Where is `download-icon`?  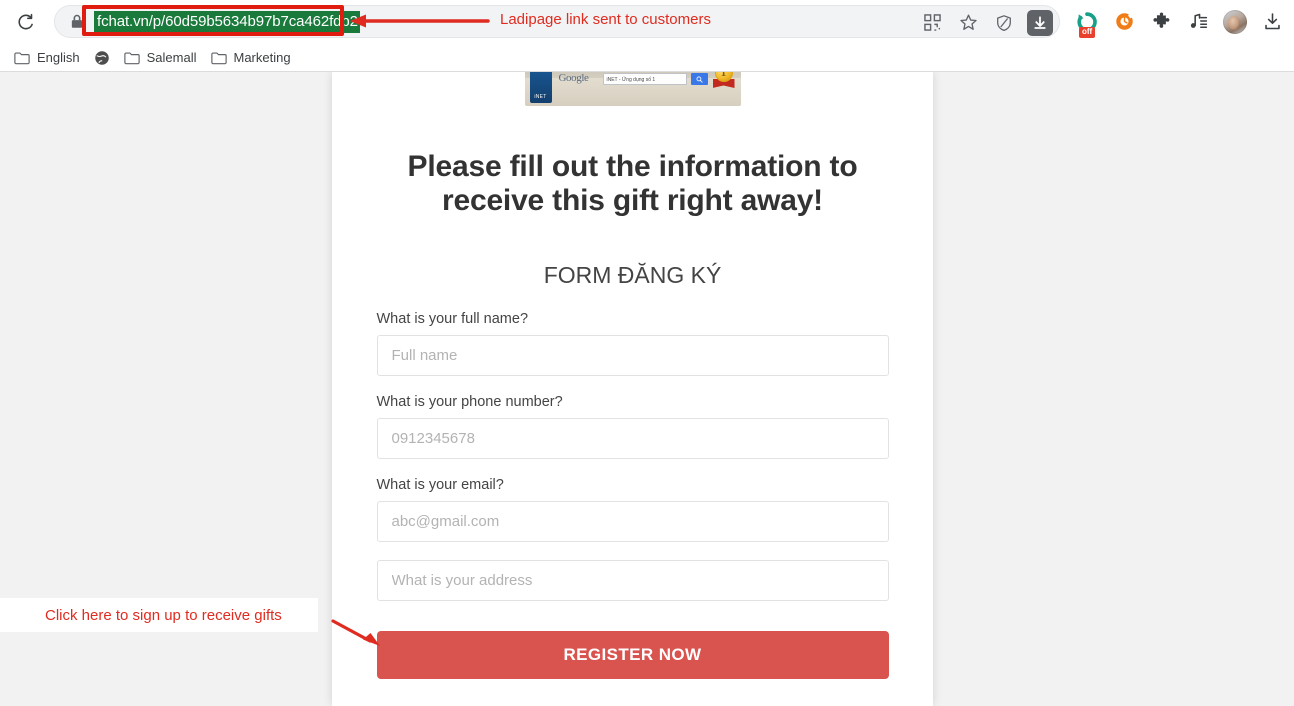 download-icon is located at coordinates (1040, 22).